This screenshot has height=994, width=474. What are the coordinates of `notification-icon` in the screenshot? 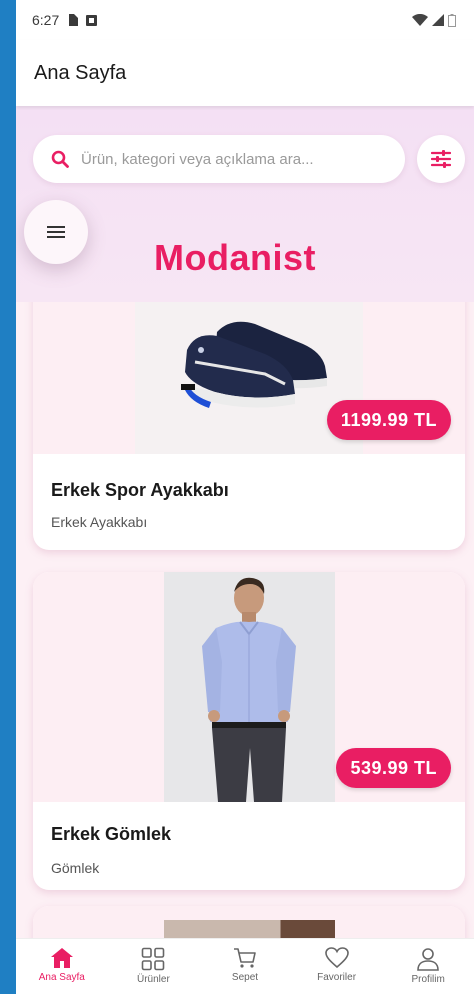 It's located at (92, 20).